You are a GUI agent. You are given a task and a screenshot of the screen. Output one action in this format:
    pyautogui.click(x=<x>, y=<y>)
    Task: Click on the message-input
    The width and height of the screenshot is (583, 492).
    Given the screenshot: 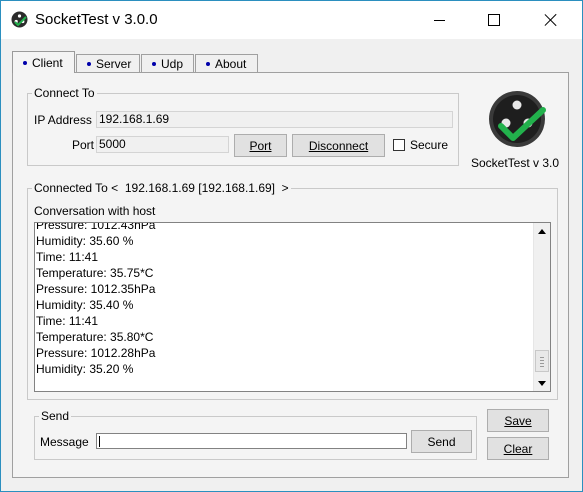 What is the action you would take?
    pyautogui.click(x=251, y=441)
    